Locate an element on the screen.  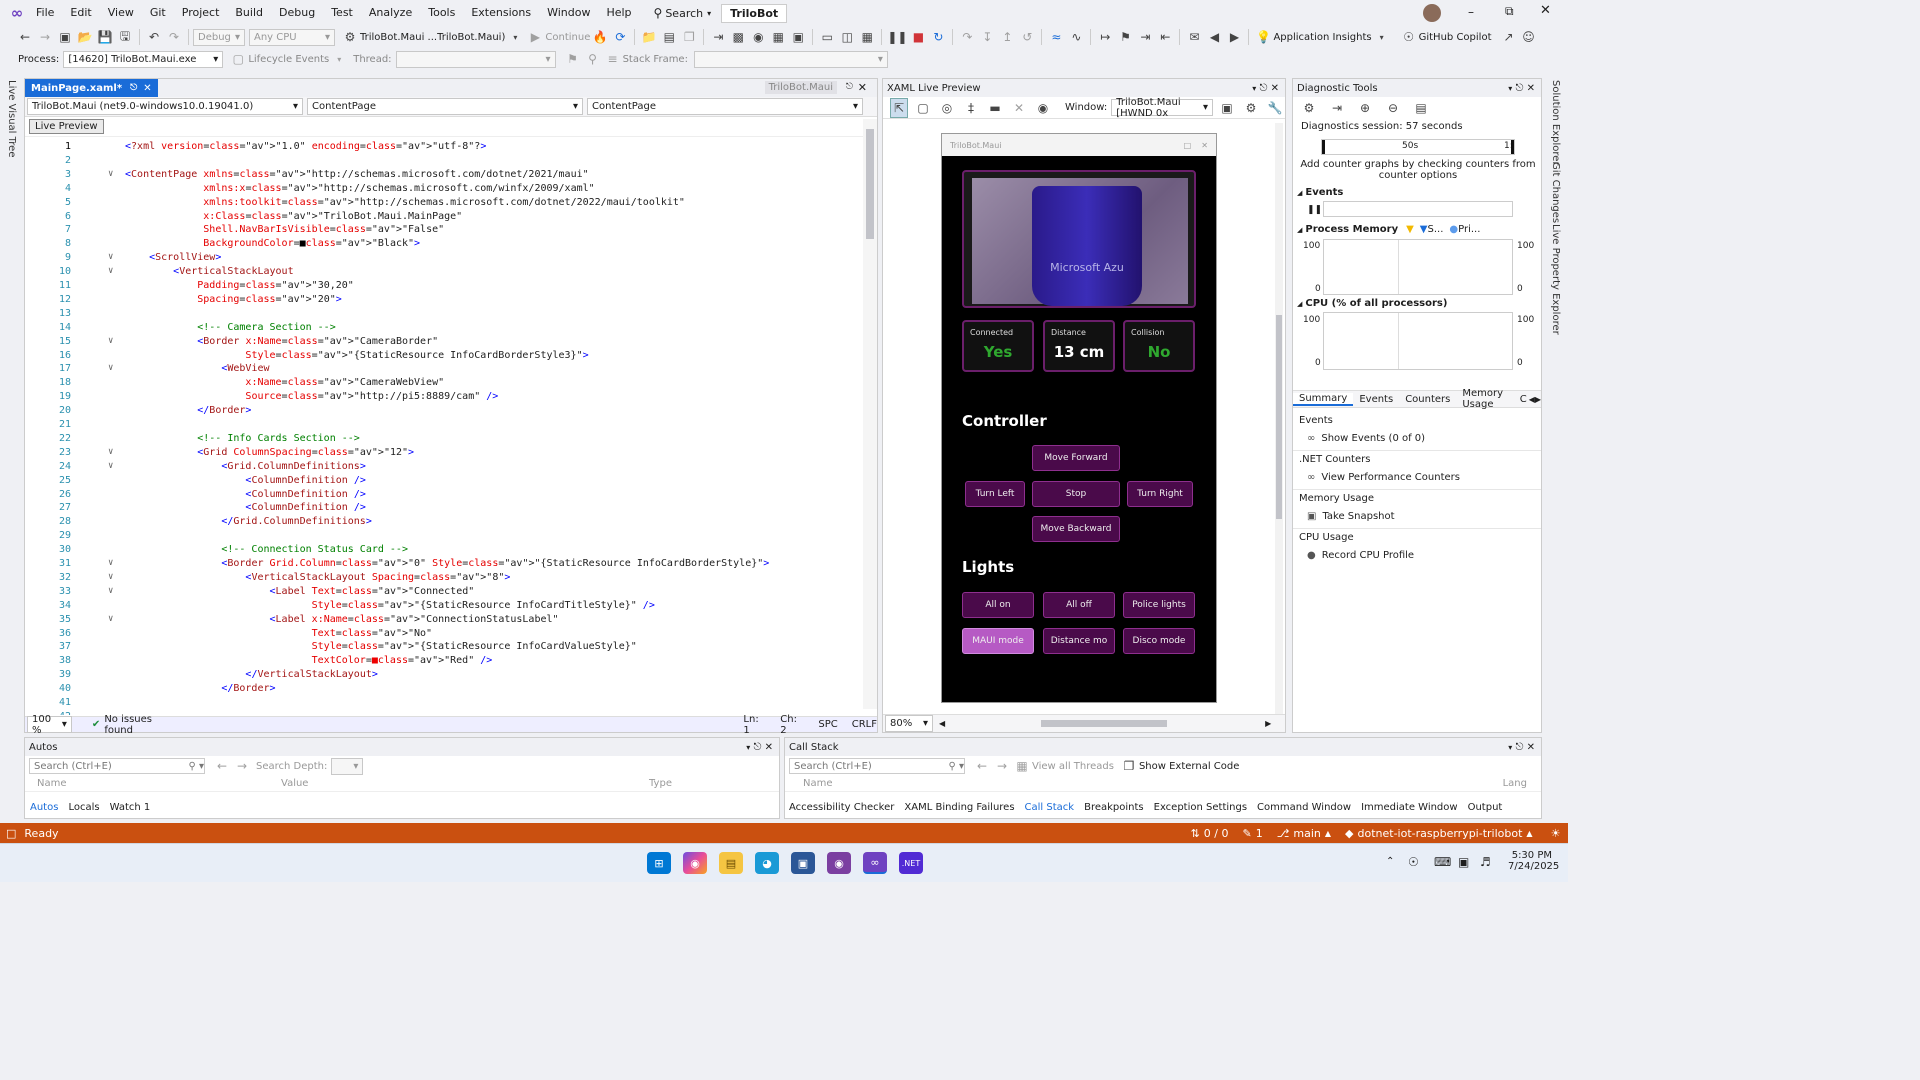
notifications-bell-icon: ☀ is located at coordinates (1556, 833).